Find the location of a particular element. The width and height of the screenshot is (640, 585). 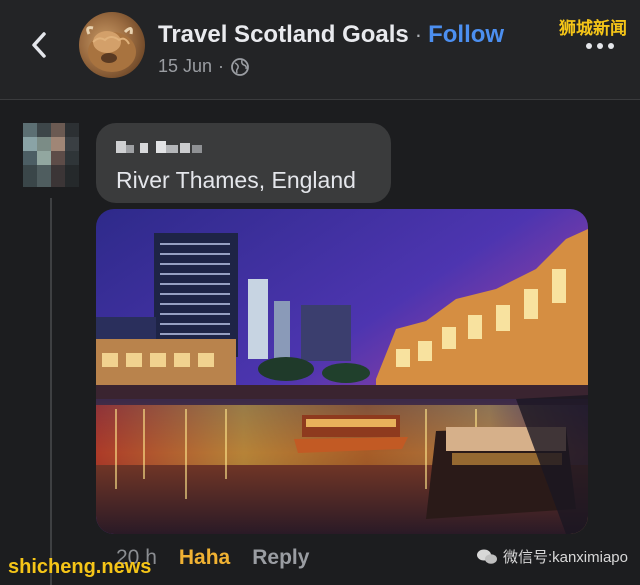

follow-button: Follow is located at coordinates (466, 35).